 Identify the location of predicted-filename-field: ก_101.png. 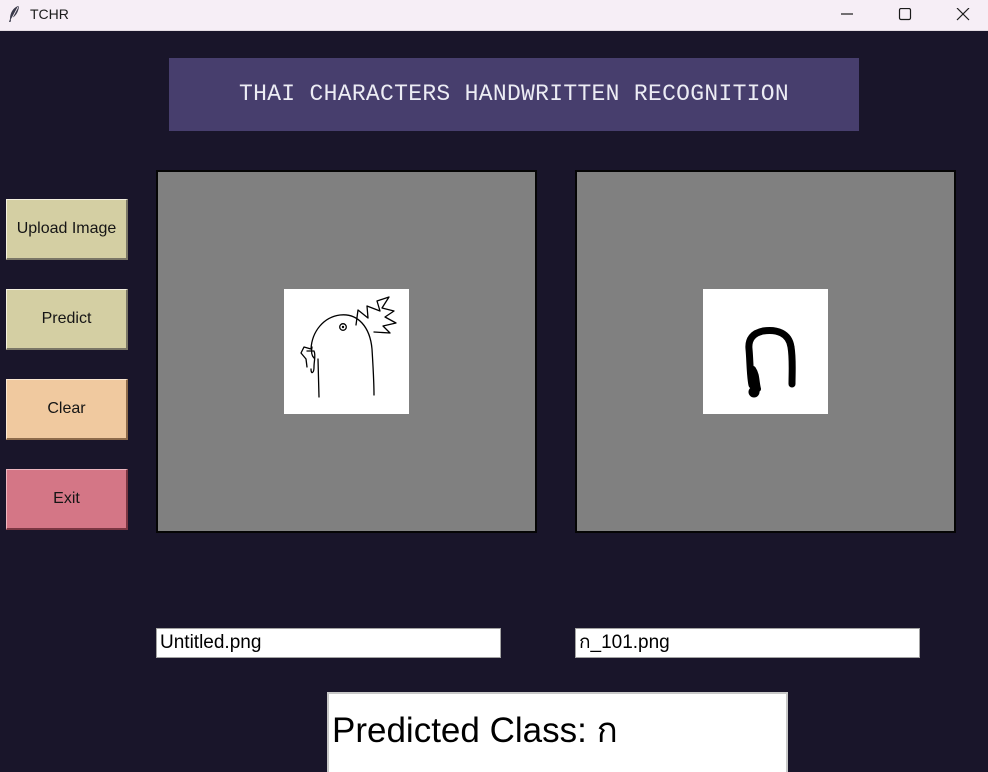
(747, 643).